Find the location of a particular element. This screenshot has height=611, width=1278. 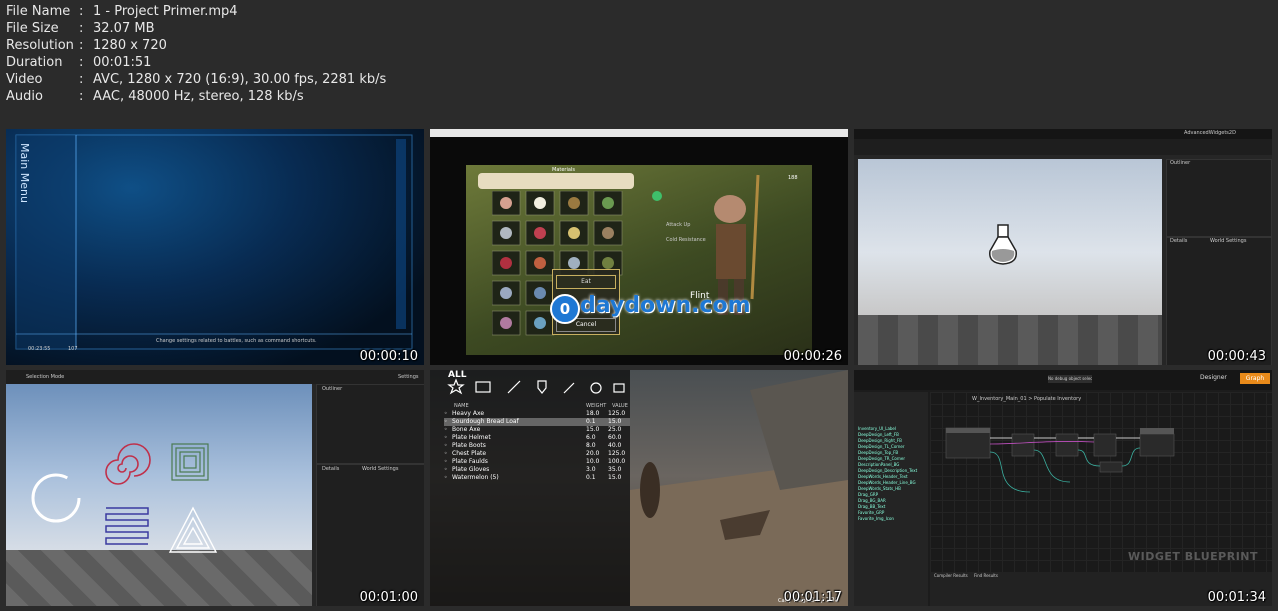

stat-icon is located at coordinates (657, 196).